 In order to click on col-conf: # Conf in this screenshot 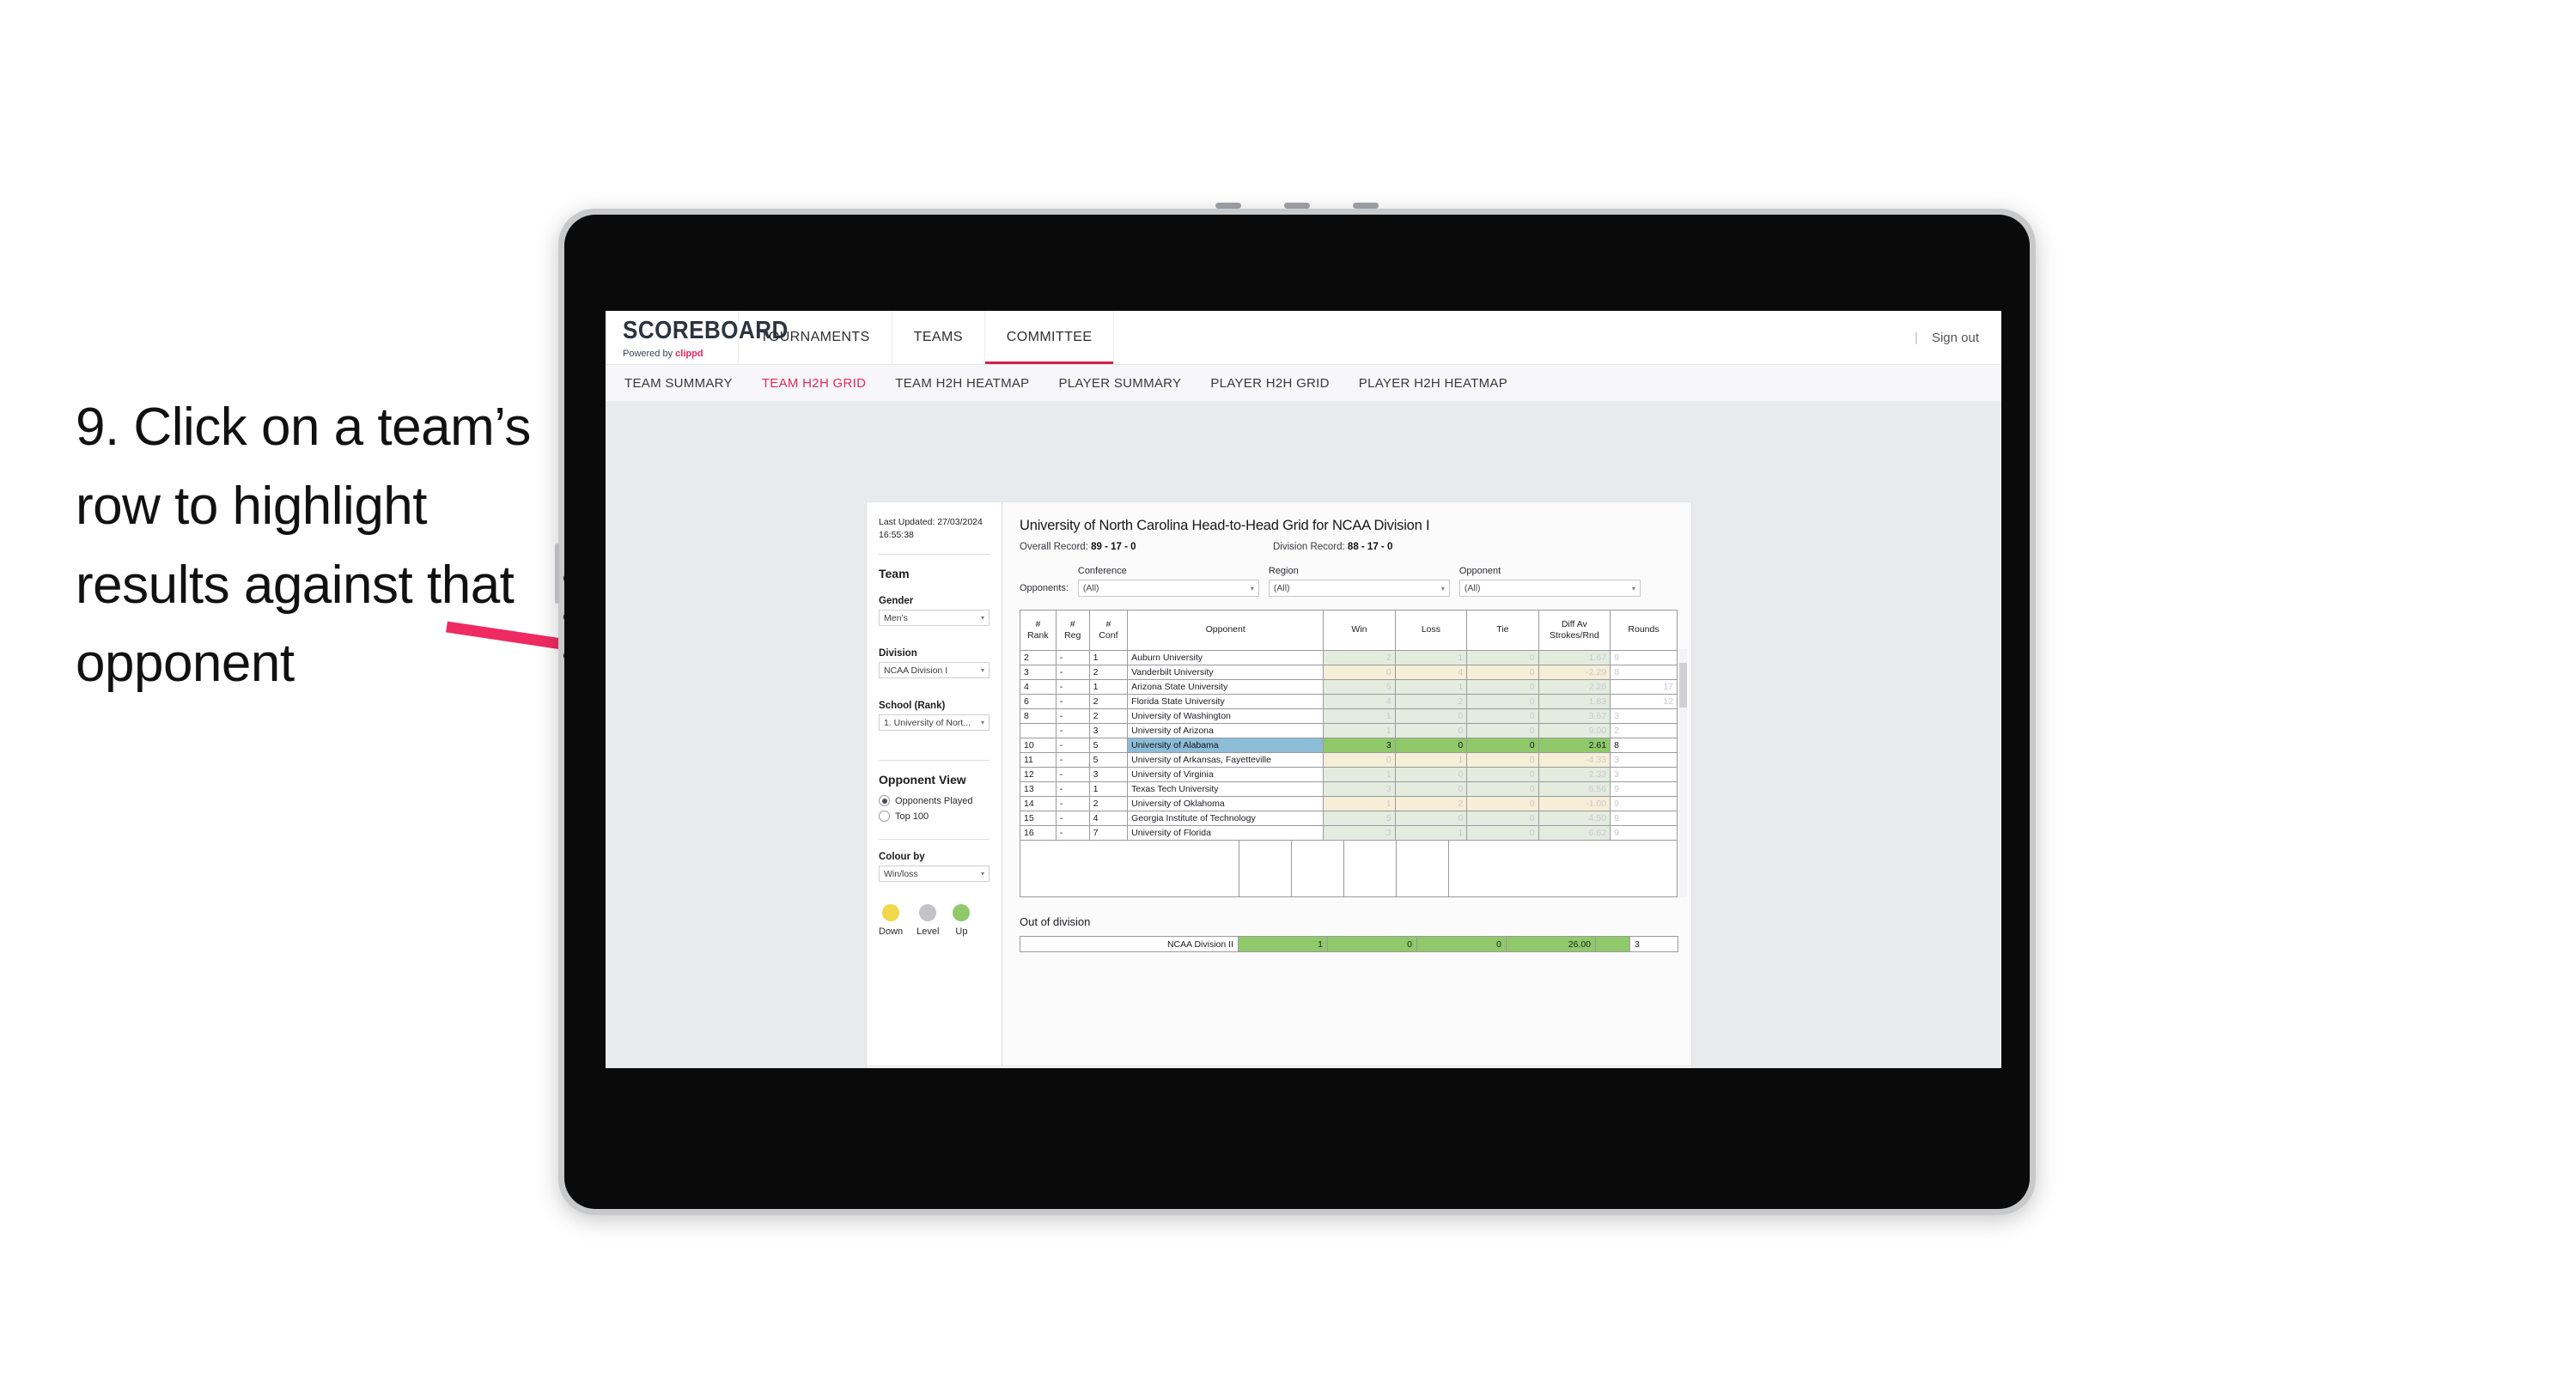, I will do `click(1108, 630)`.